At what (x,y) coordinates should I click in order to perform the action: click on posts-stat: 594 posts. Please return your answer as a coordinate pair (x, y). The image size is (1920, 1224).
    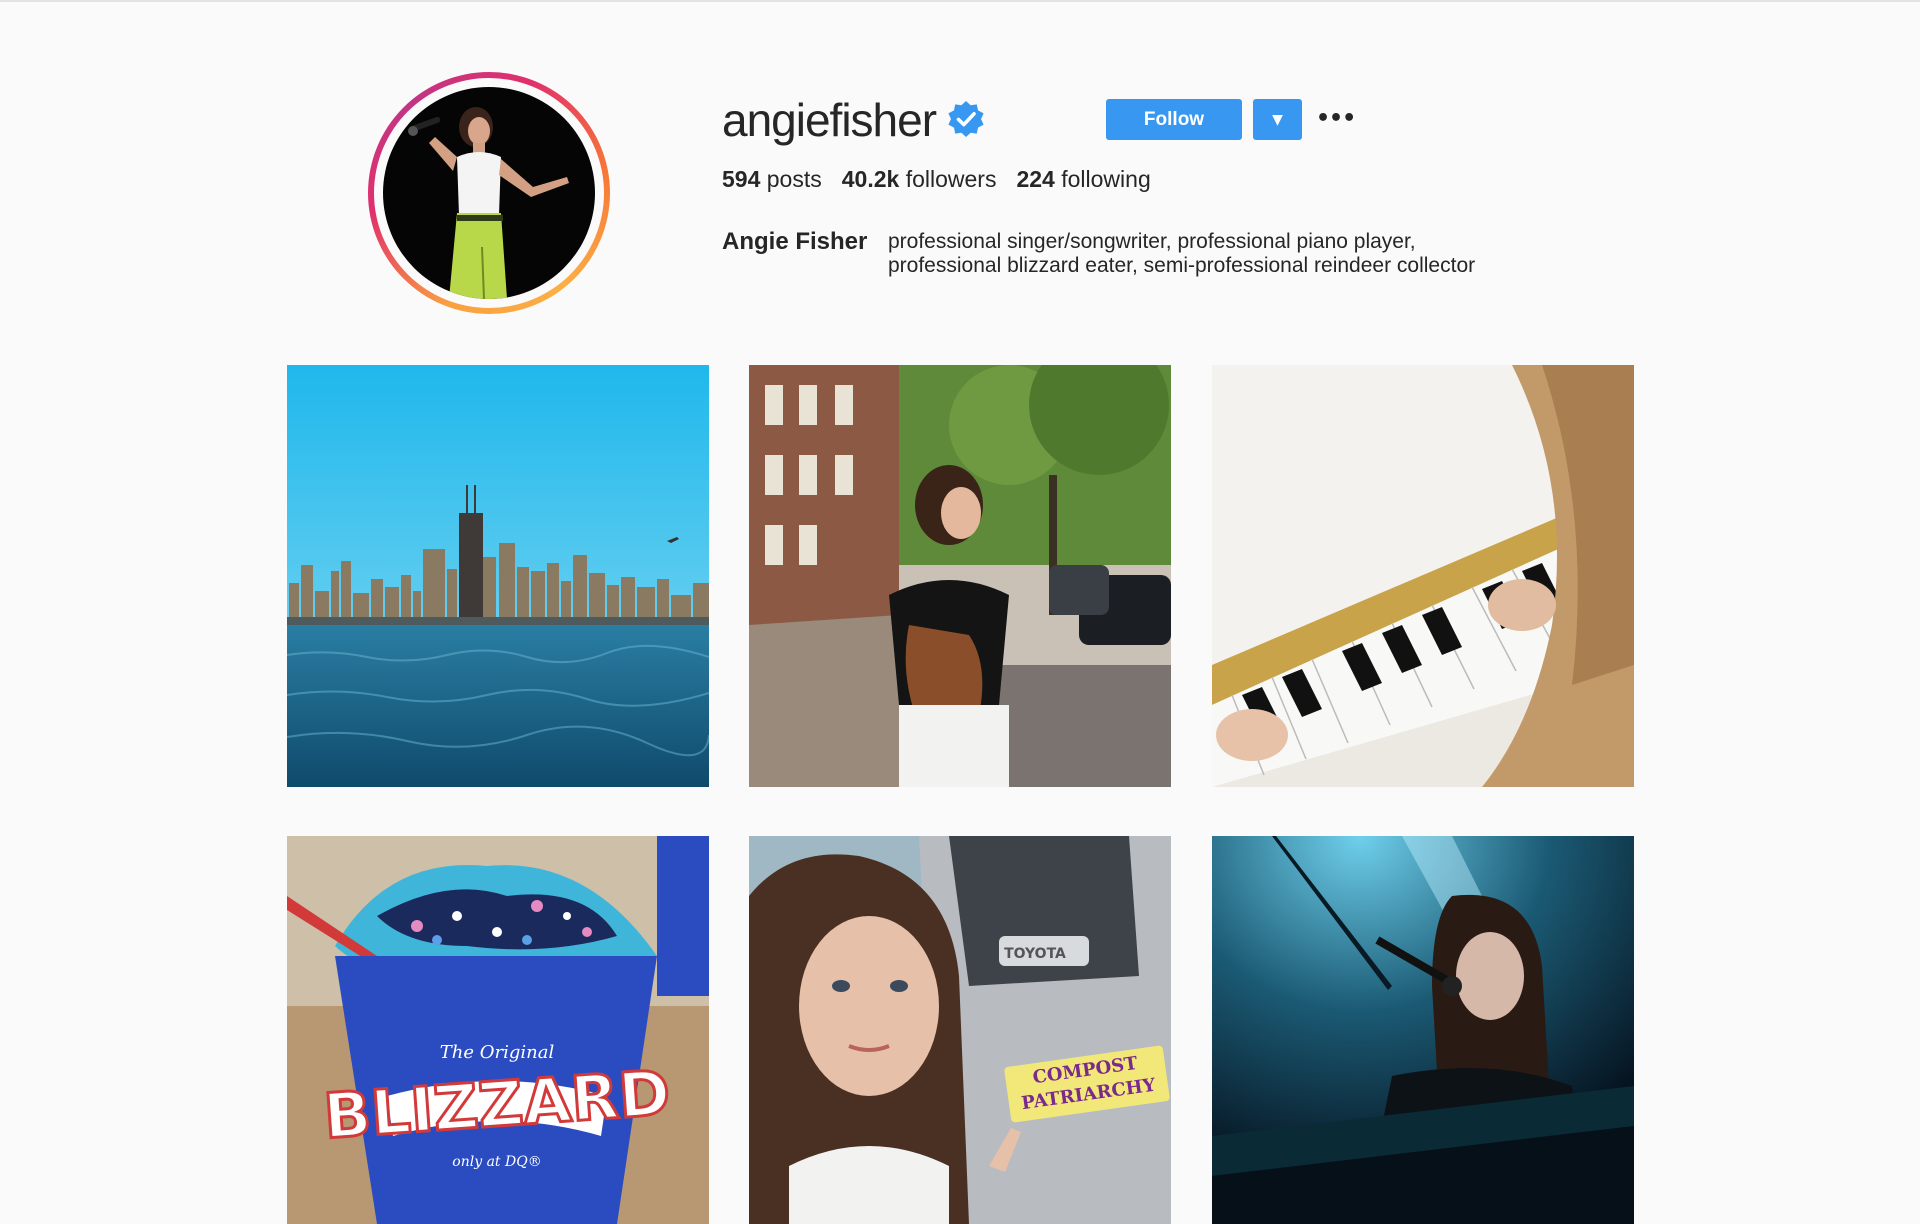
    Looking at the image, I should click on (772, 179).